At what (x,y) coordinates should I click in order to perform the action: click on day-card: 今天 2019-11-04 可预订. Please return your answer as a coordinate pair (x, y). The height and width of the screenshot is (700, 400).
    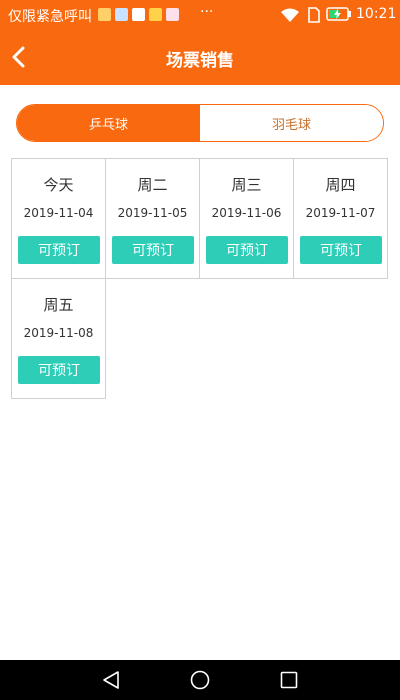
    Looking at the image, I should click on (58, 218).